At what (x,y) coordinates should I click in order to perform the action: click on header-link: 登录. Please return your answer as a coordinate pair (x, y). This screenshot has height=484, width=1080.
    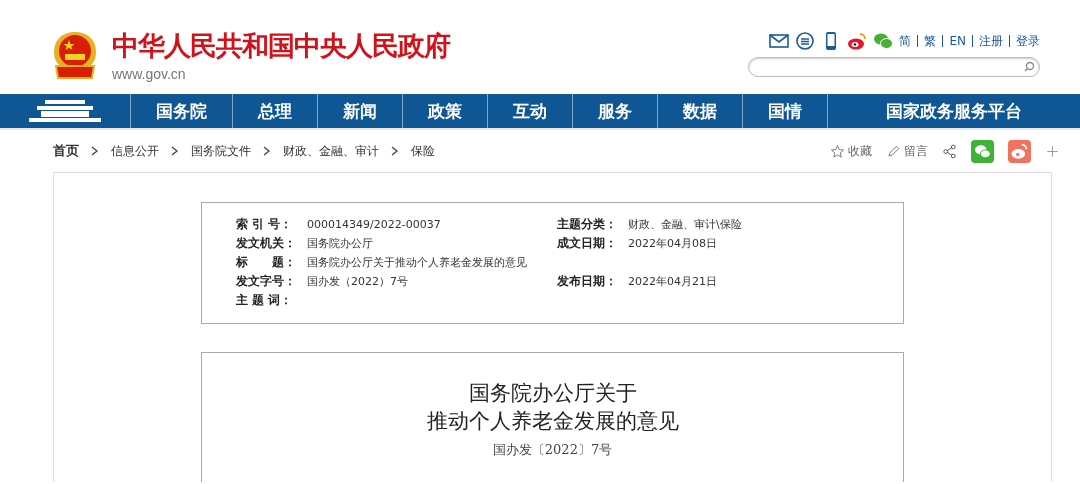
    Looking at the image, I should click on (1024, 41).